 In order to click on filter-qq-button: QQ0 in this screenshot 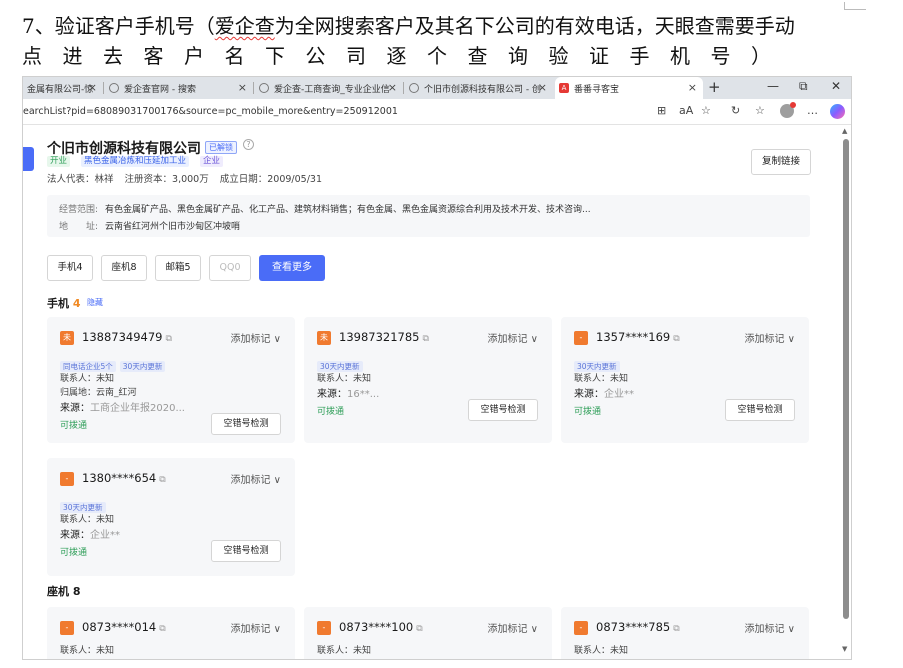, I will do `click(230, 268)`.